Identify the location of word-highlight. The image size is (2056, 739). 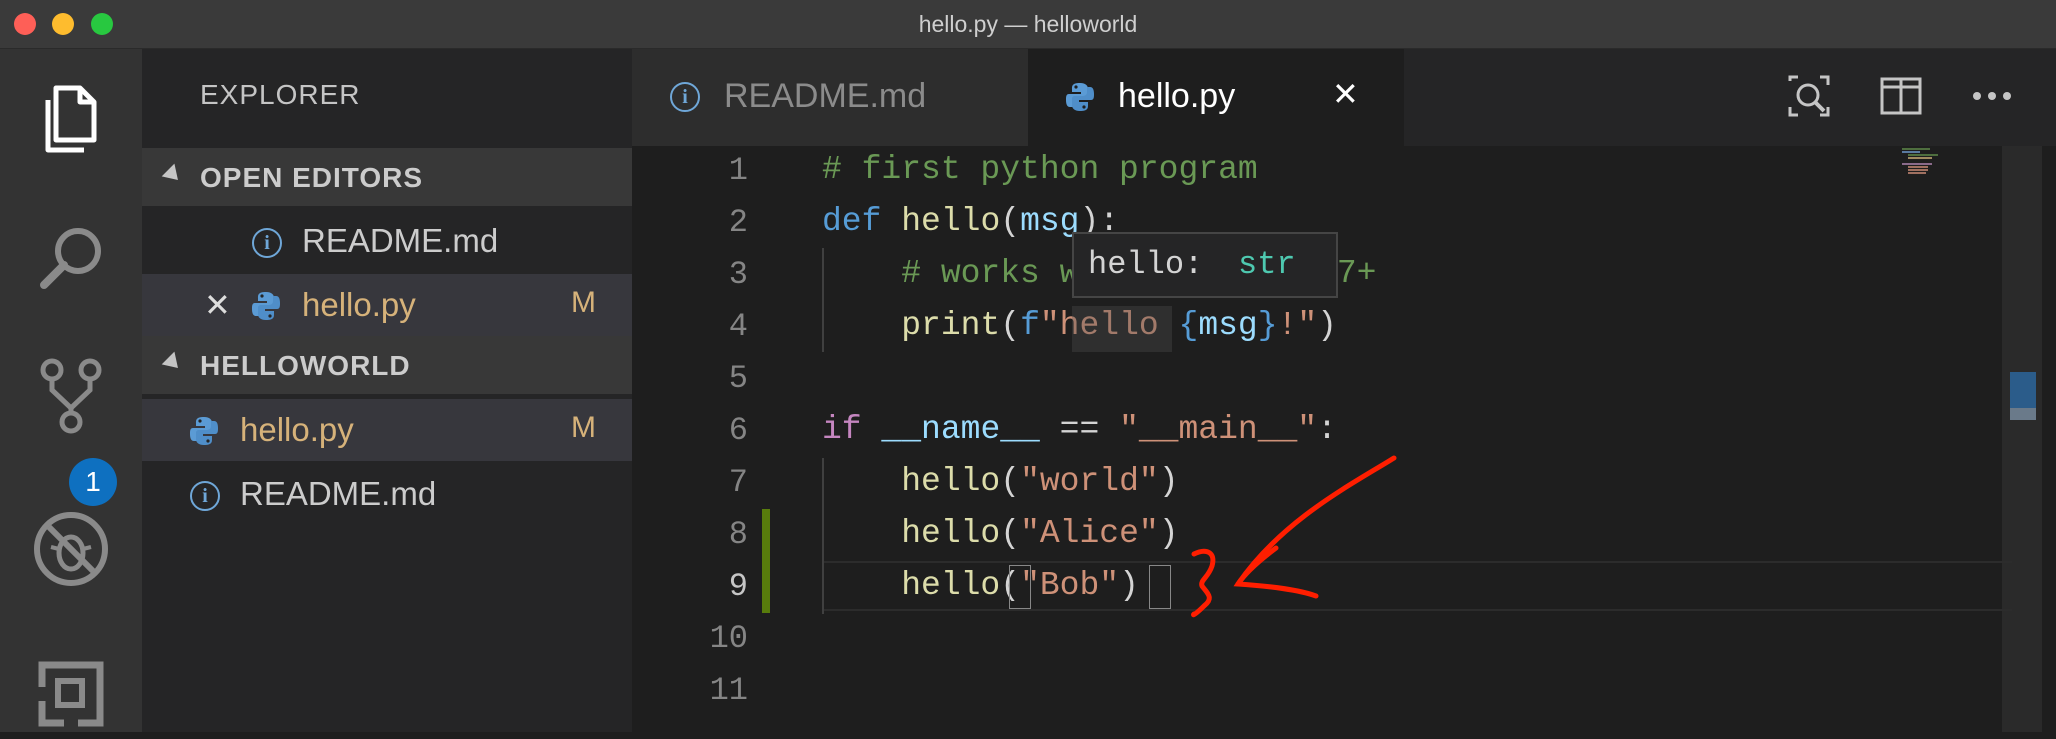
(1122, 329).